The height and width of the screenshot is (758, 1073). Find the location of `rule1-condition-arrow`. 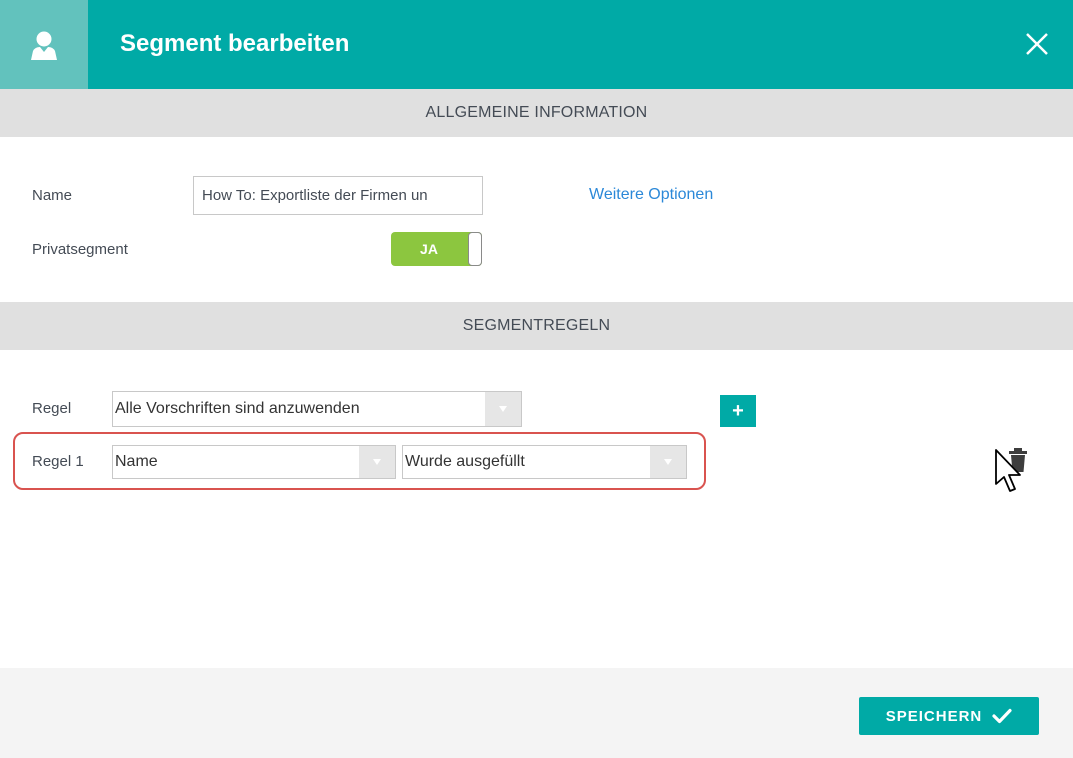

rule1-condition-arrow is located at coordinates (668, 462).